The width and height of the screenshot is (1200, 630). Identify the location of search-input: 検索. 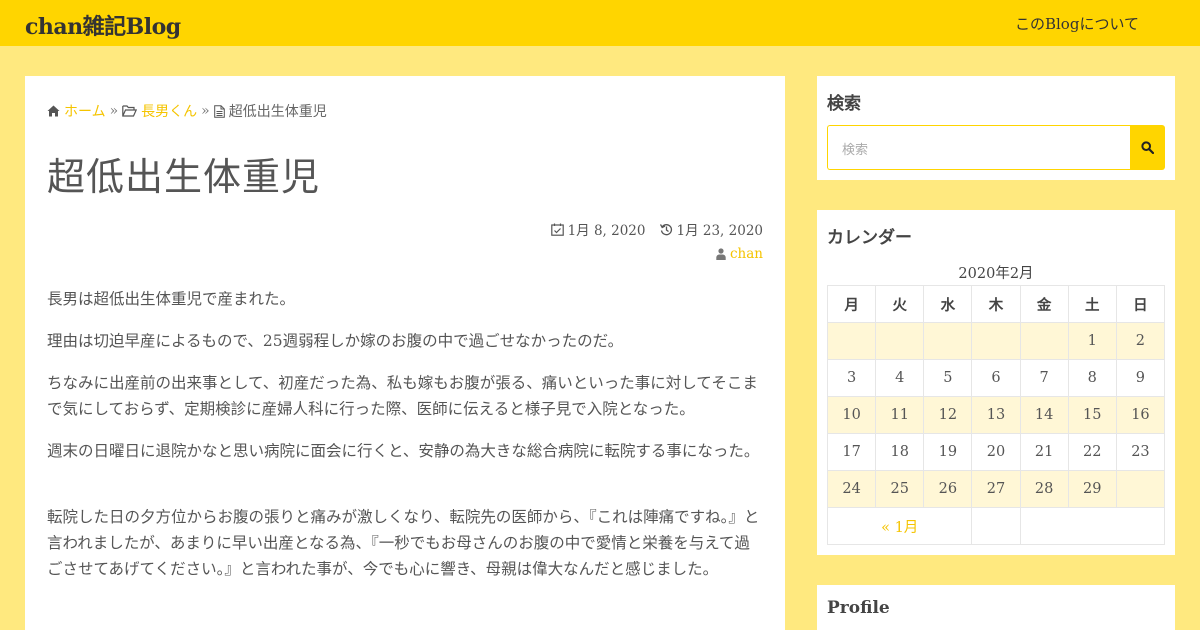
(979, 147).